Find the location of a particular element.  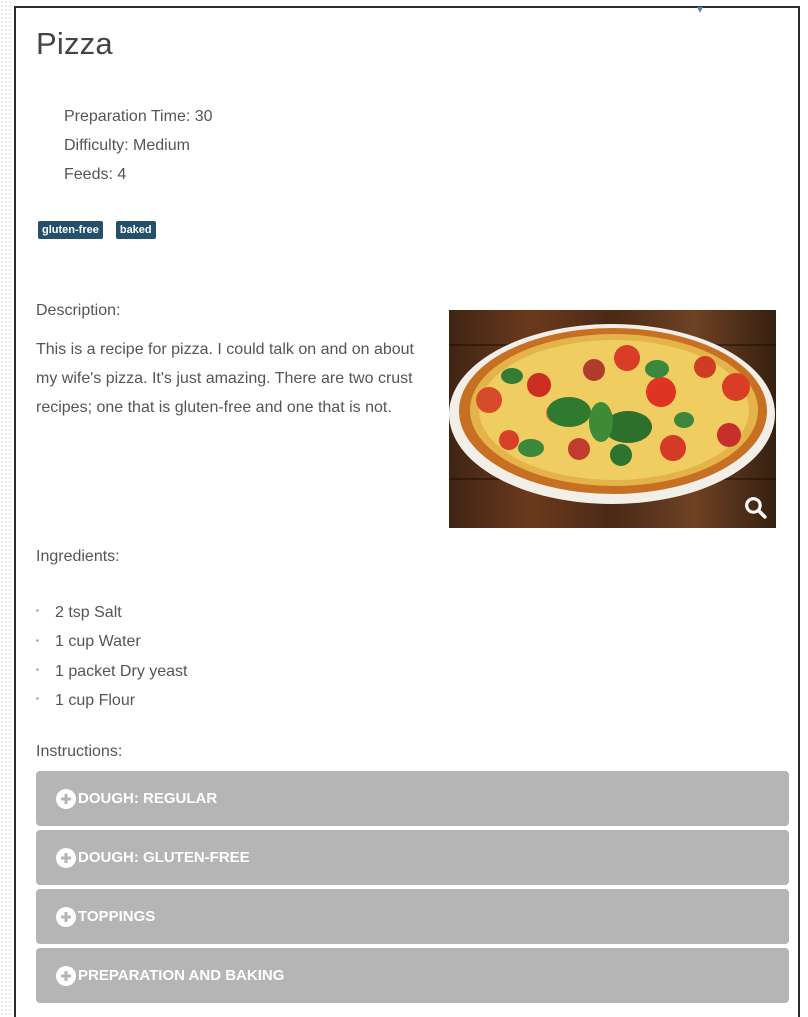

recipe-title: Pizza is located at coordinates (74, 43).